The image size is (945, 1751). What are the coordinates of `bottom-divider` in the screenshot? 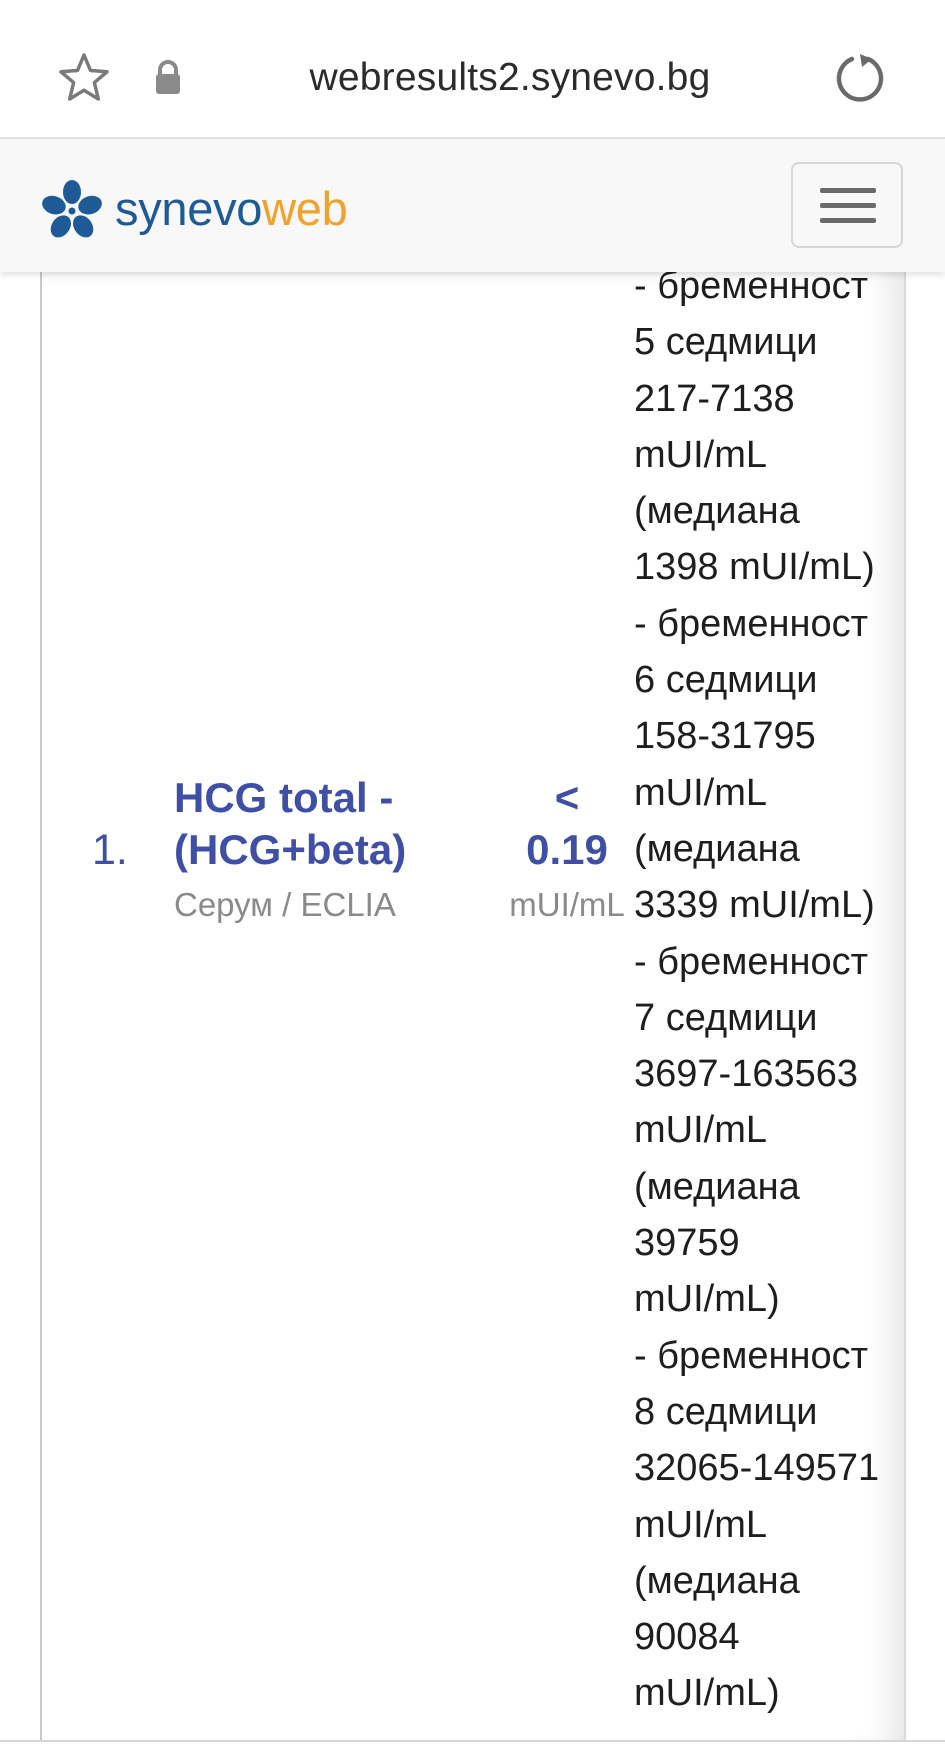 It's located at (472, 1745).